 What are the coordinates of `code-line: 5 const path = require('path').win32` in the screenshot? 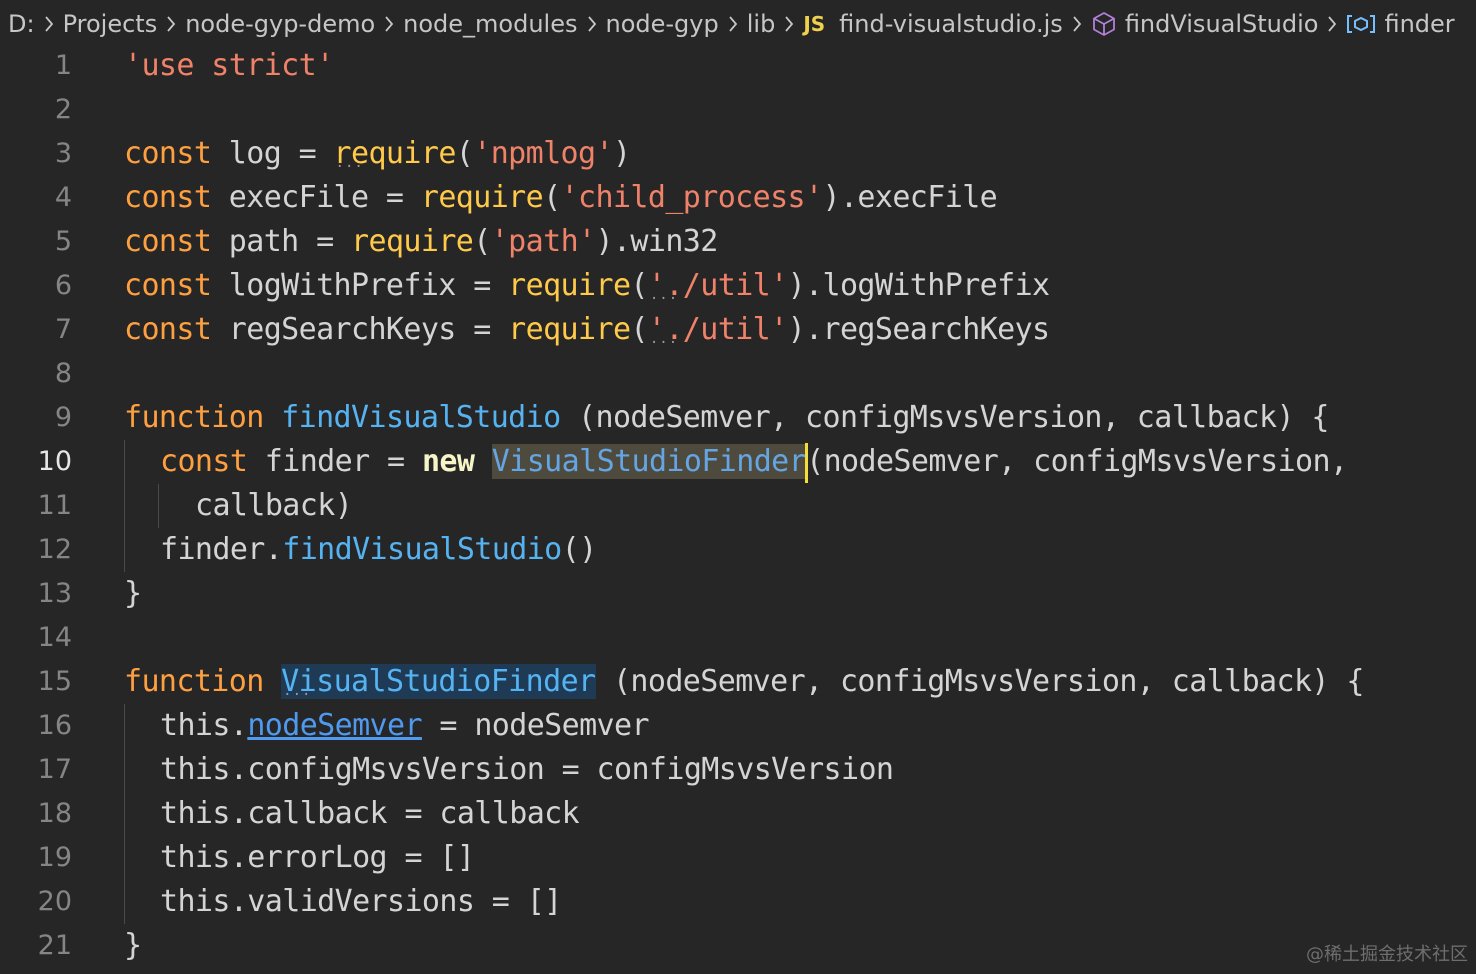 It's located at (738, 242).